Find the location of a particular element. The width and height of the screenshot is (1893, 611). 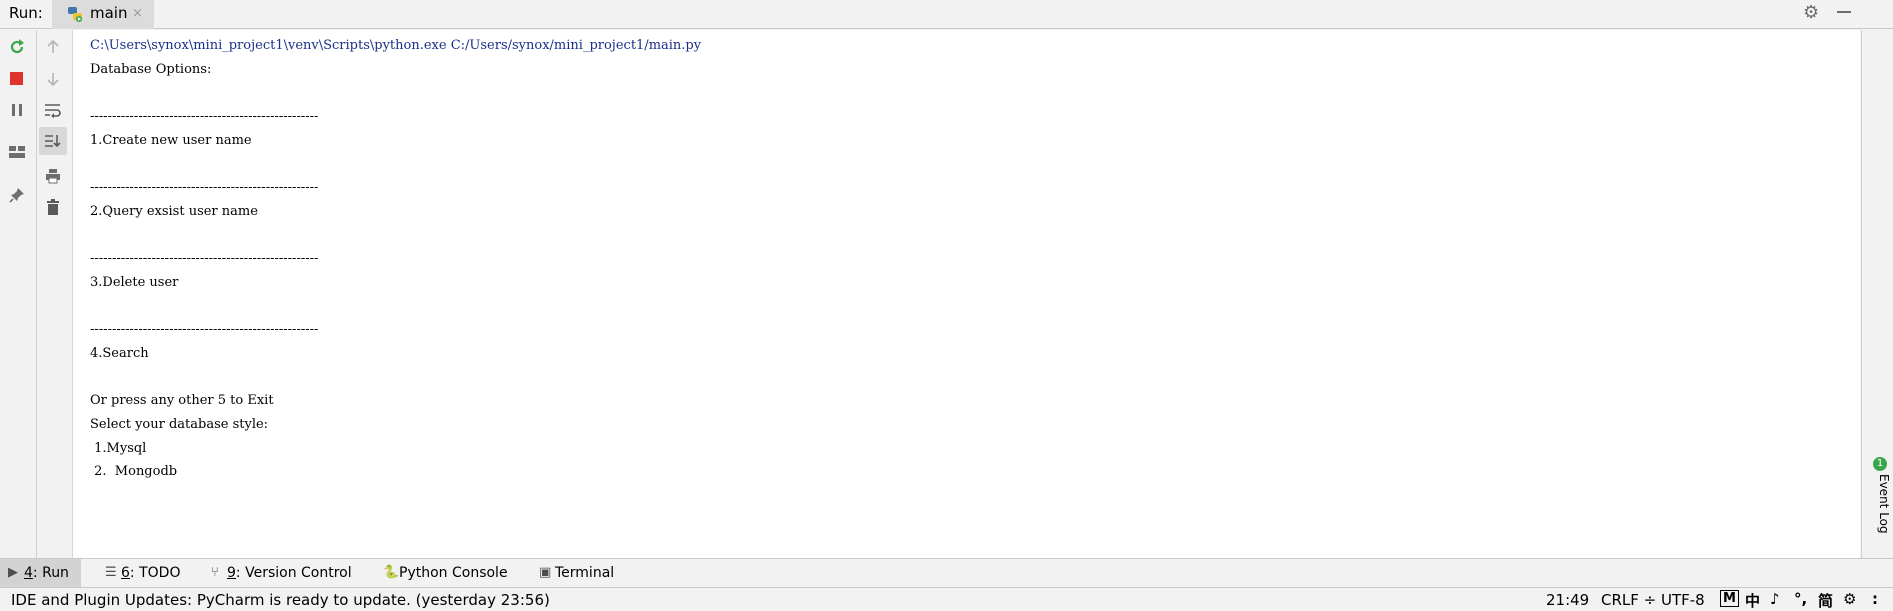

file-encoding: UTF-8 is located at coordinates (1689, 600).